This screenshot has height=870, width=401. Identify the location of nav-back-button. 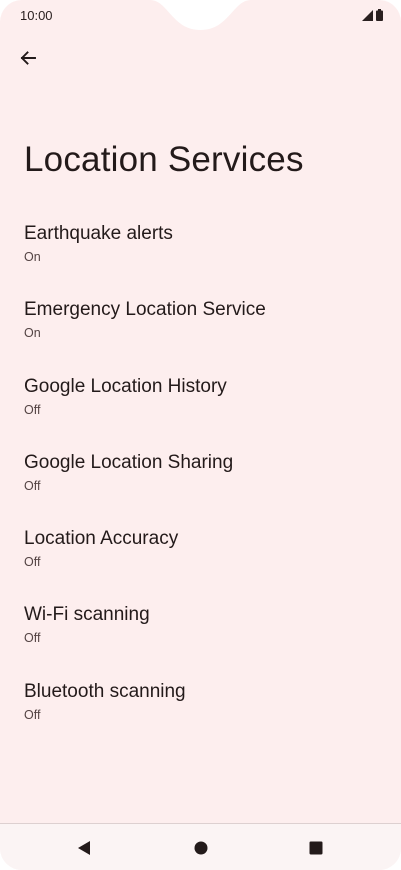
(84, 848).